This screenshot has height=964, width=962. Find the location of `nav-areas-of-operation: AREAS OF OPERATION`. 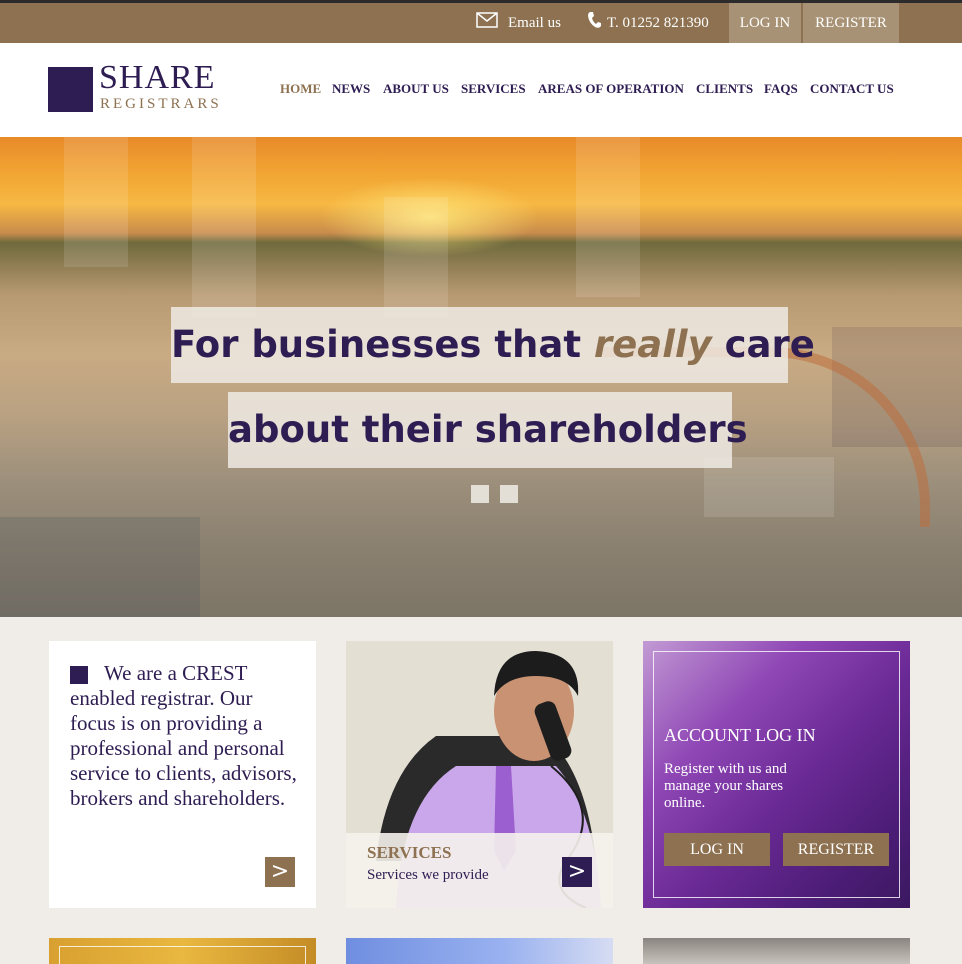

nav-areas-of-operation: AREAS OF OPERATION is located at coordinates (611, 89).